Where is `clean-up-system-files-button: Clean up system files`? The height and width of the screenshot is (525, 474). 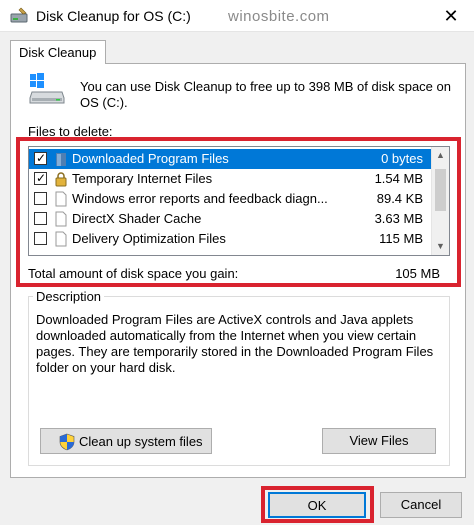
clean-up-system-files-button: Clean up system files is located at coordinates (126, 441).